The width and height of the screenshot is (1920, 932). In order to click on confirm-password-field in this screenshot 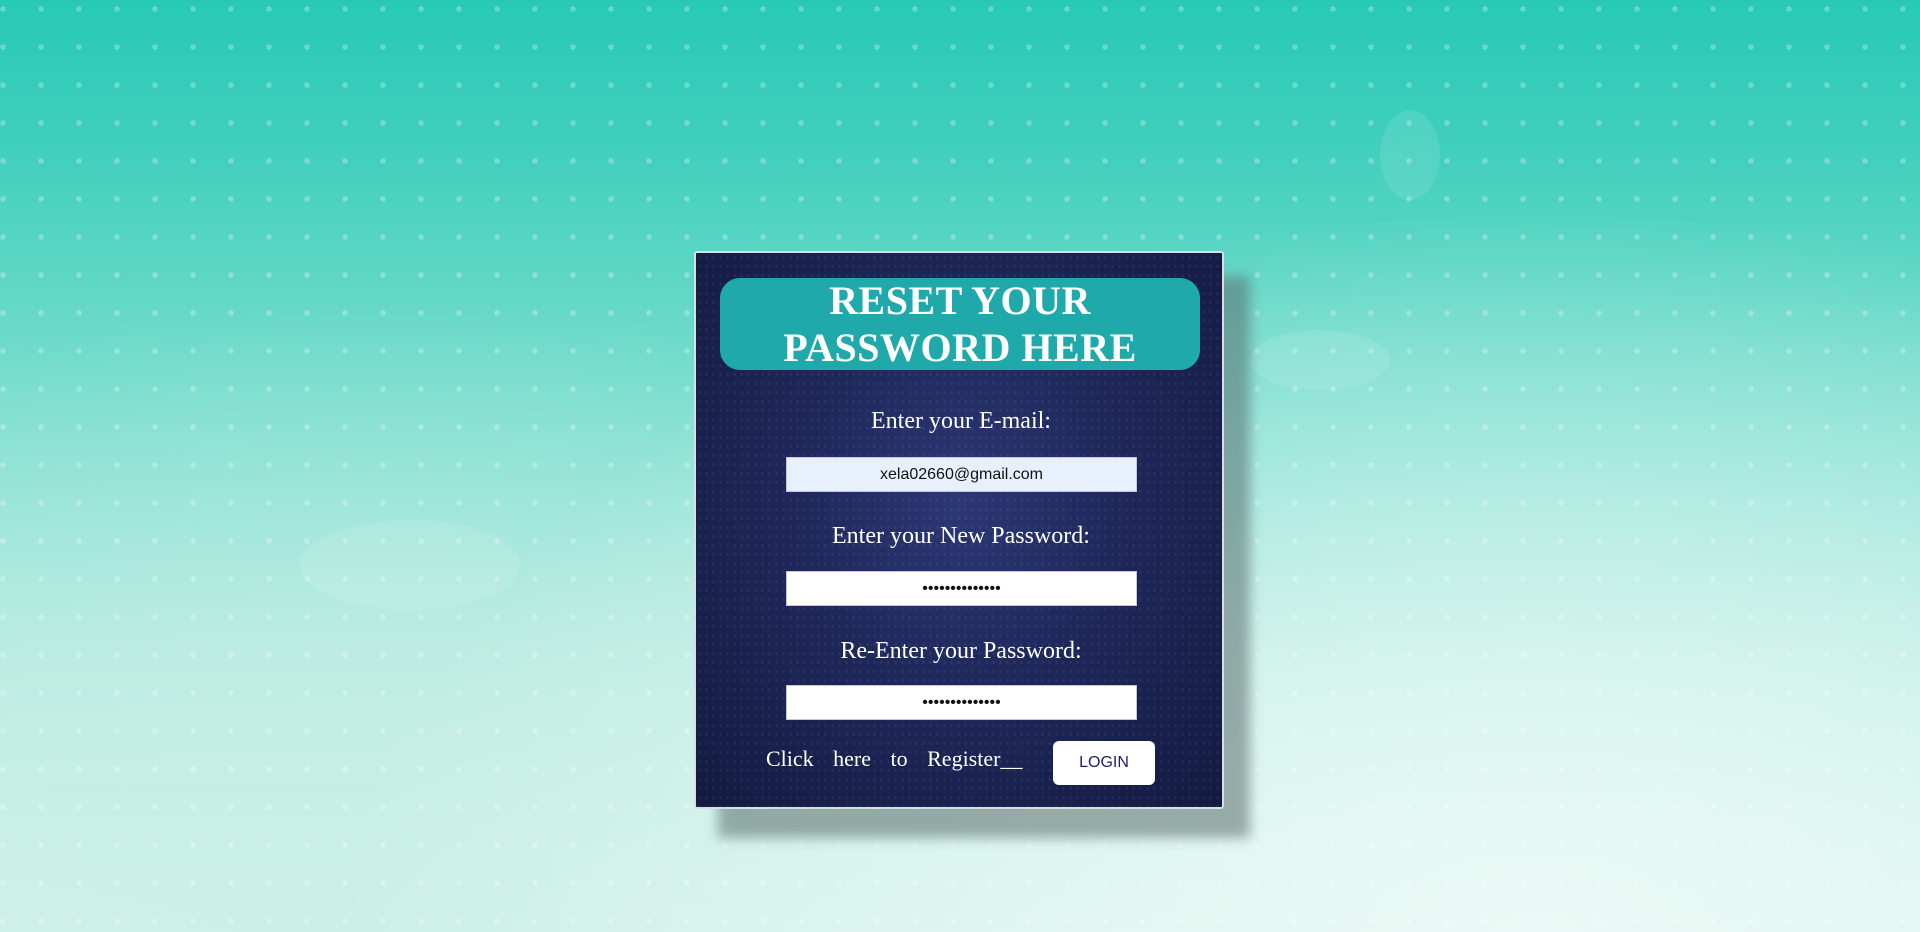, I will do `click(961, 702)`.